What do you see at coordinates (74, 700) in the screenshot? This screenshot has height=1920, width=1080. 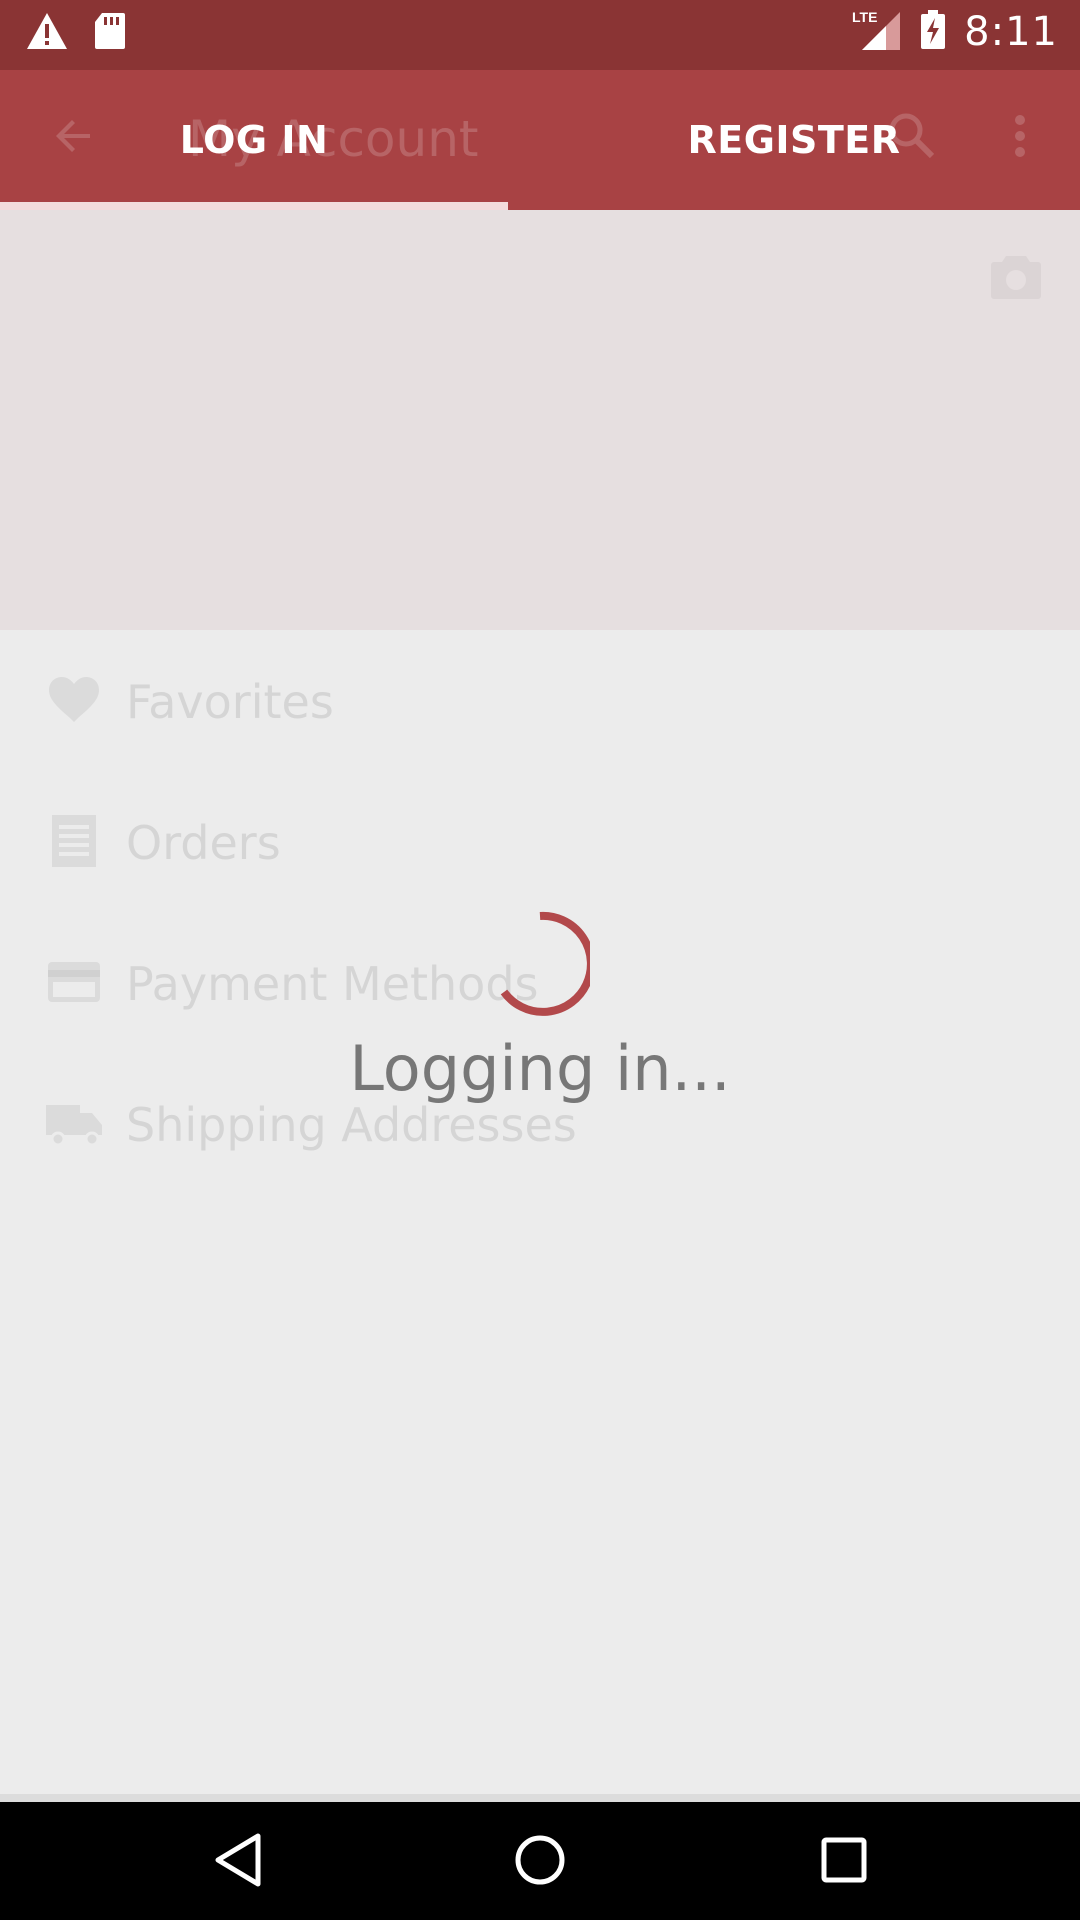 I see `heart-icon` at bounding box center [74, 700].